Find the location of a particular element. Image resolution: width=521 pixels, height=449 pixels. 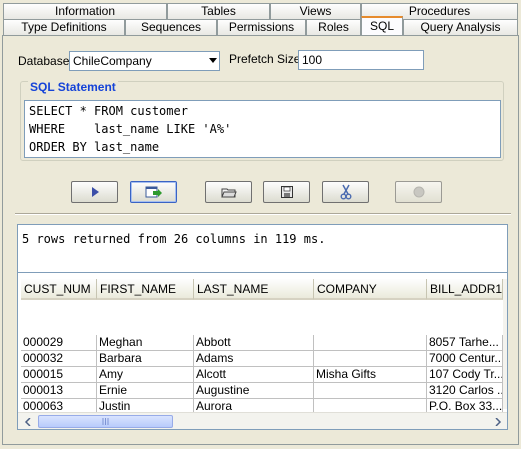

column-header-last-name: LAST_NAME is located at coordinates (254, 289).